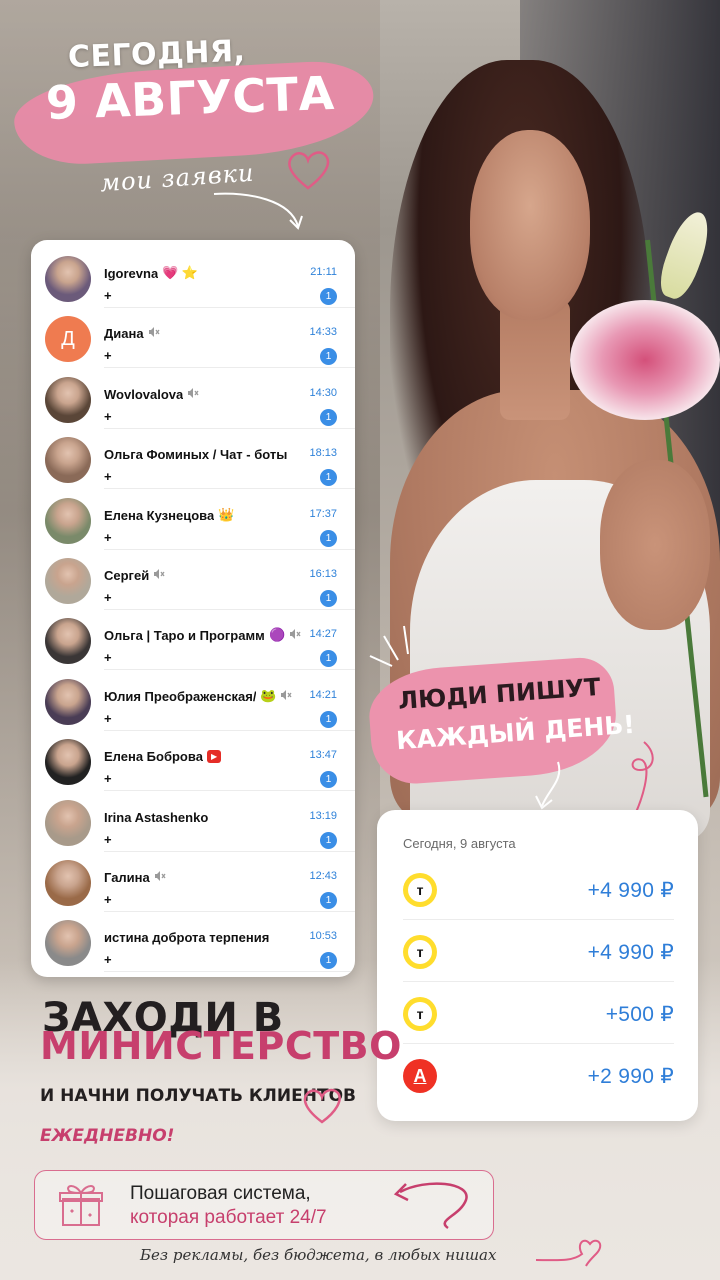  I want to click on chat-name: Сергей, so click(127, 575).